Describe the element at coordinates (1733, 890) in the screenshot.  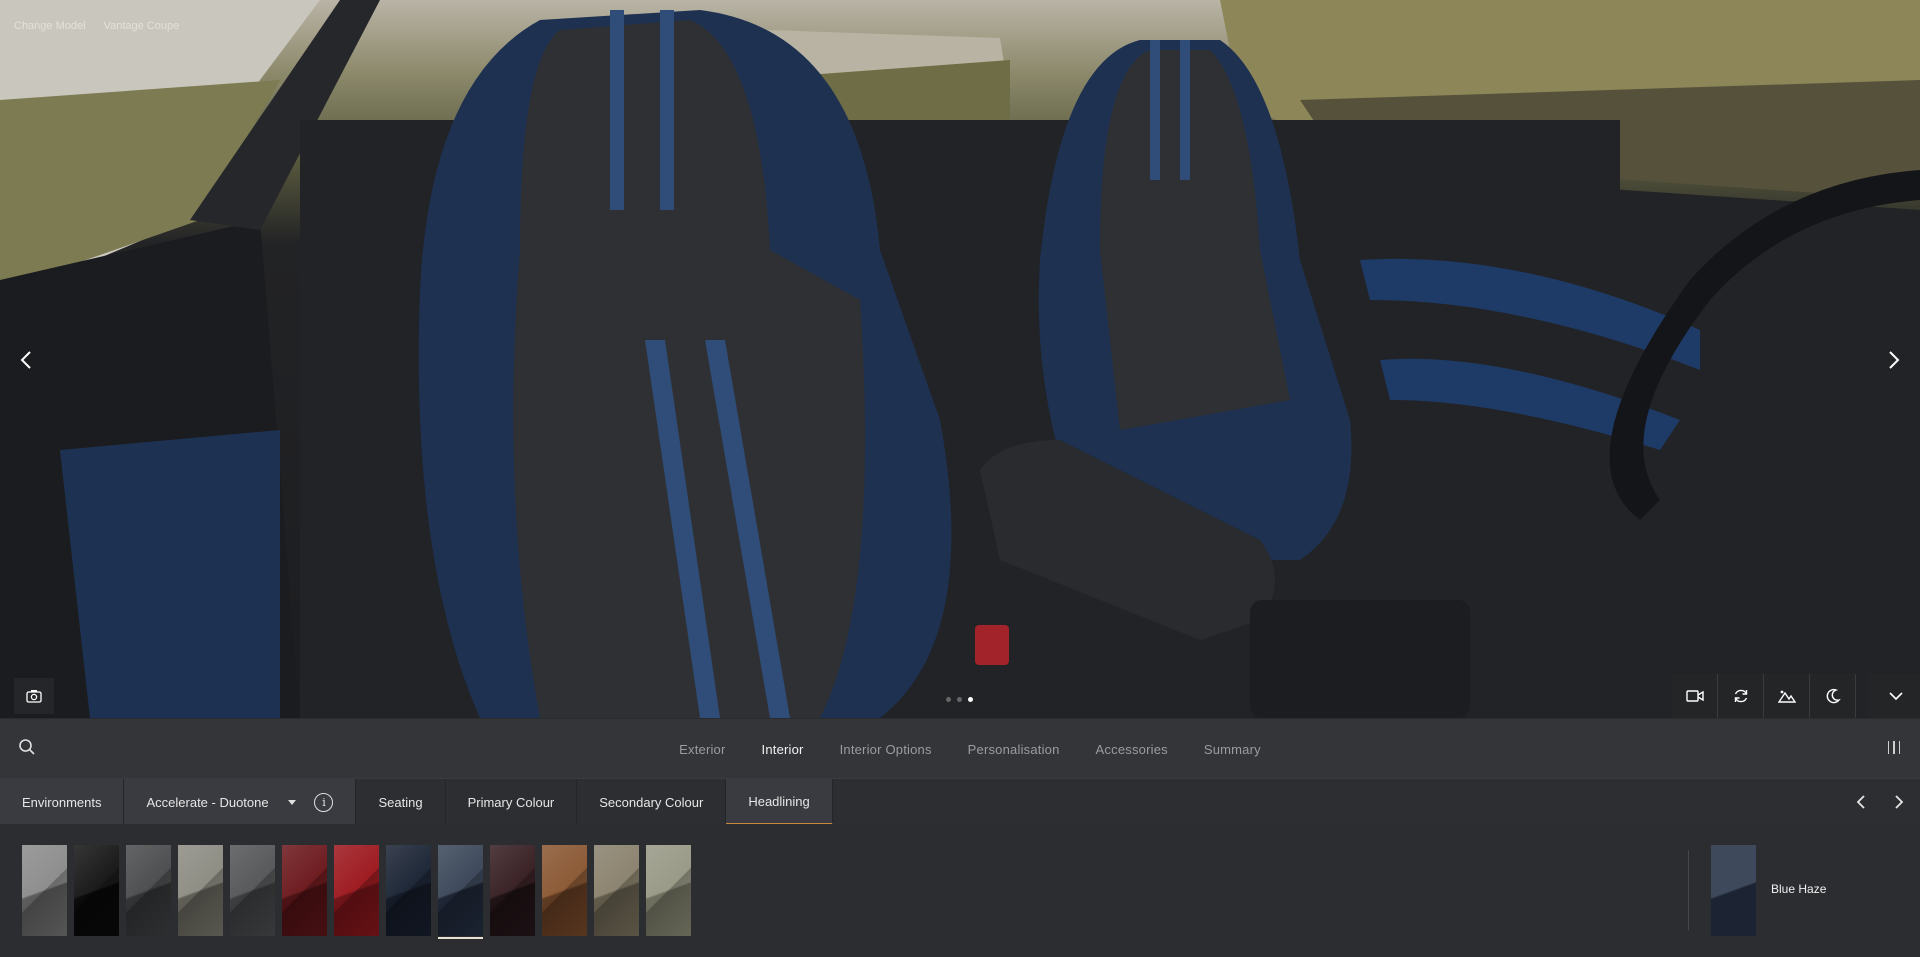
I see `selected-swatch-preview` at that location.